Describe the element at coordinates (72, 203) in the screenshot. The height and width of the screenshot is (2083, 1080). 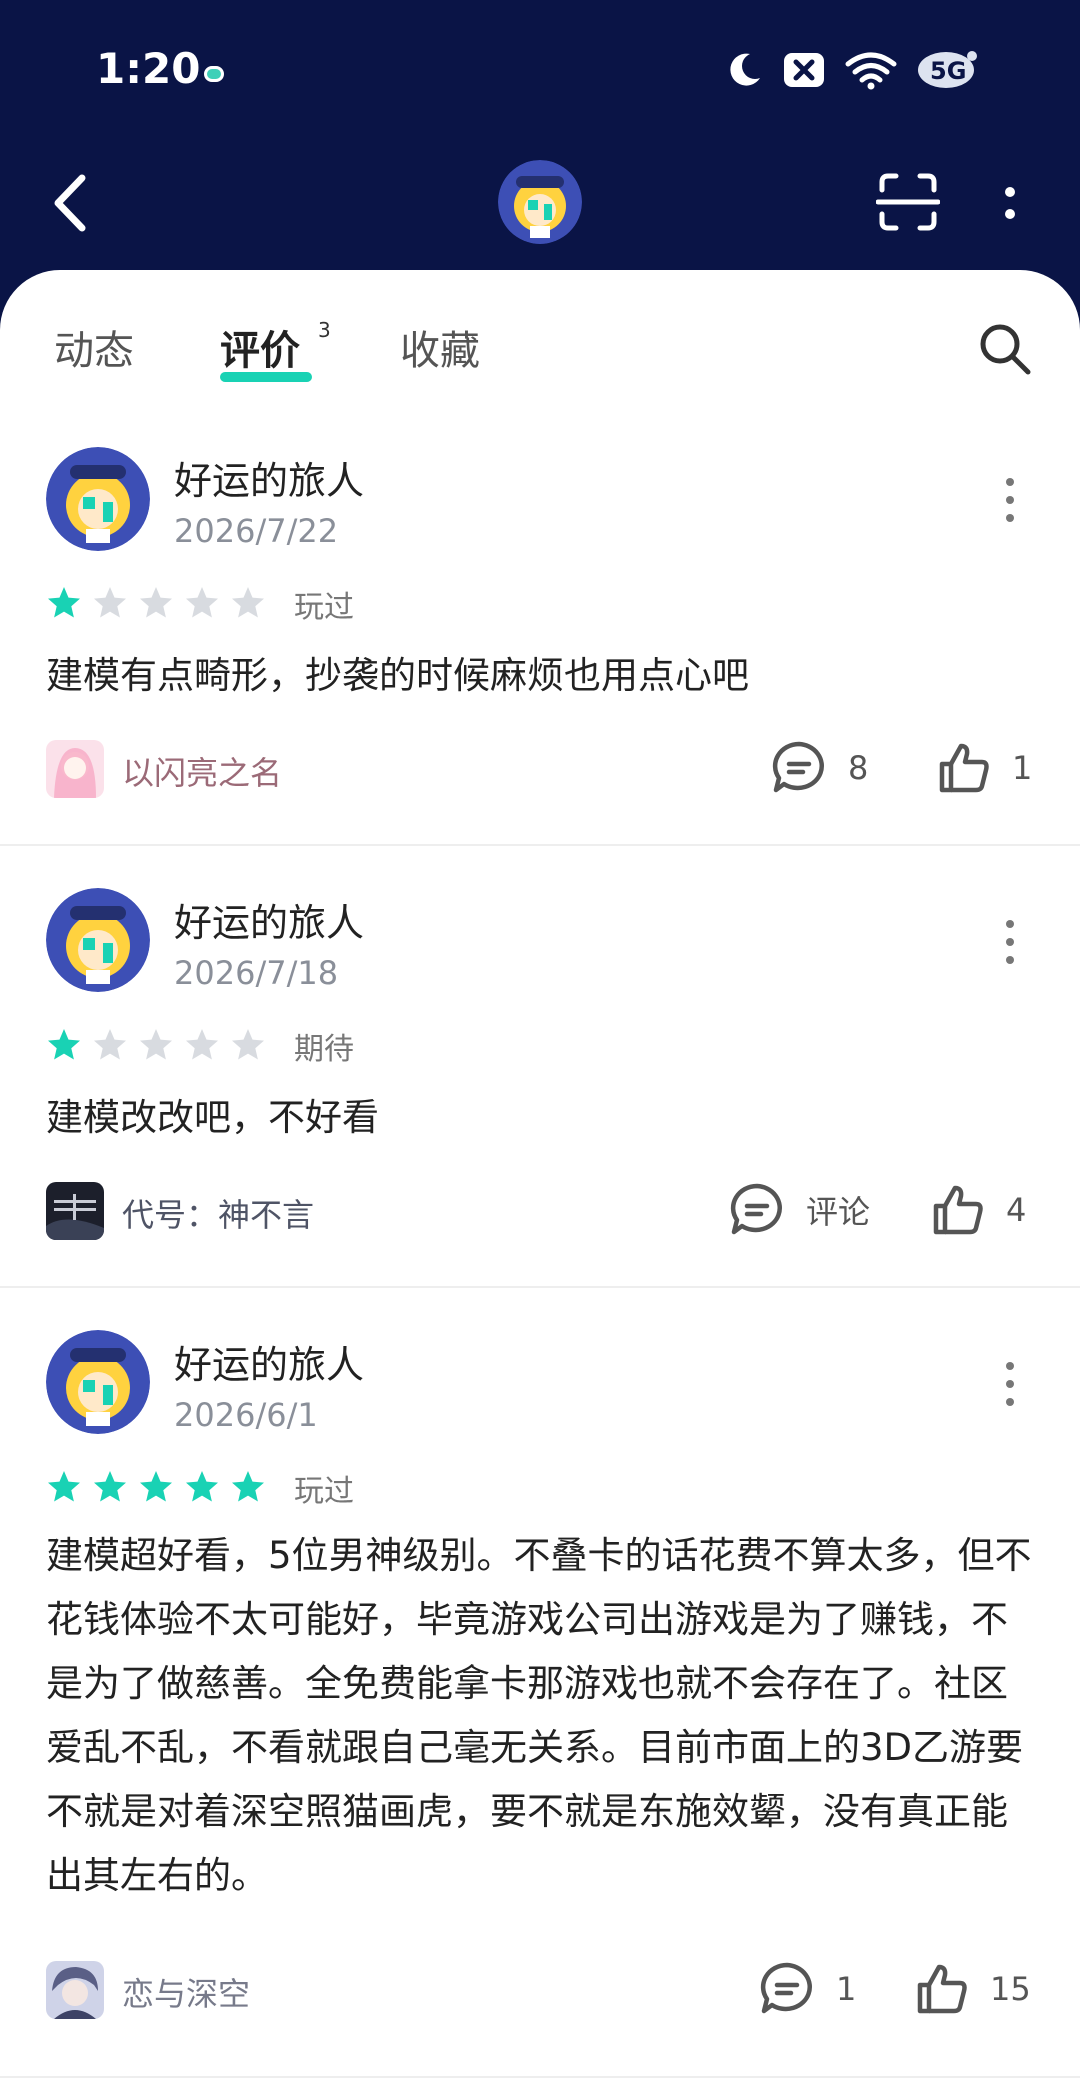
I see `back-button` at that location.